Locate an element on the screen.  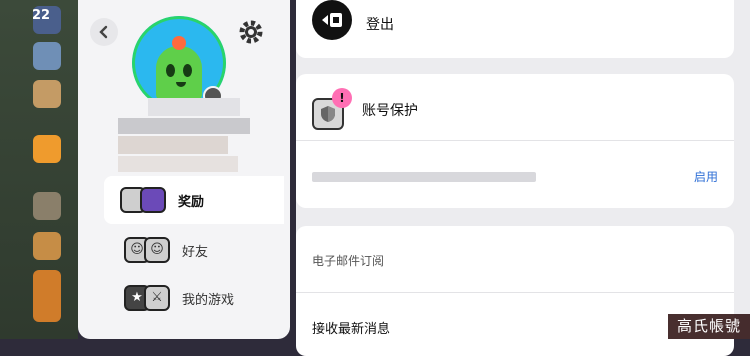
game-club-icon is located at coordinates (47, 246).